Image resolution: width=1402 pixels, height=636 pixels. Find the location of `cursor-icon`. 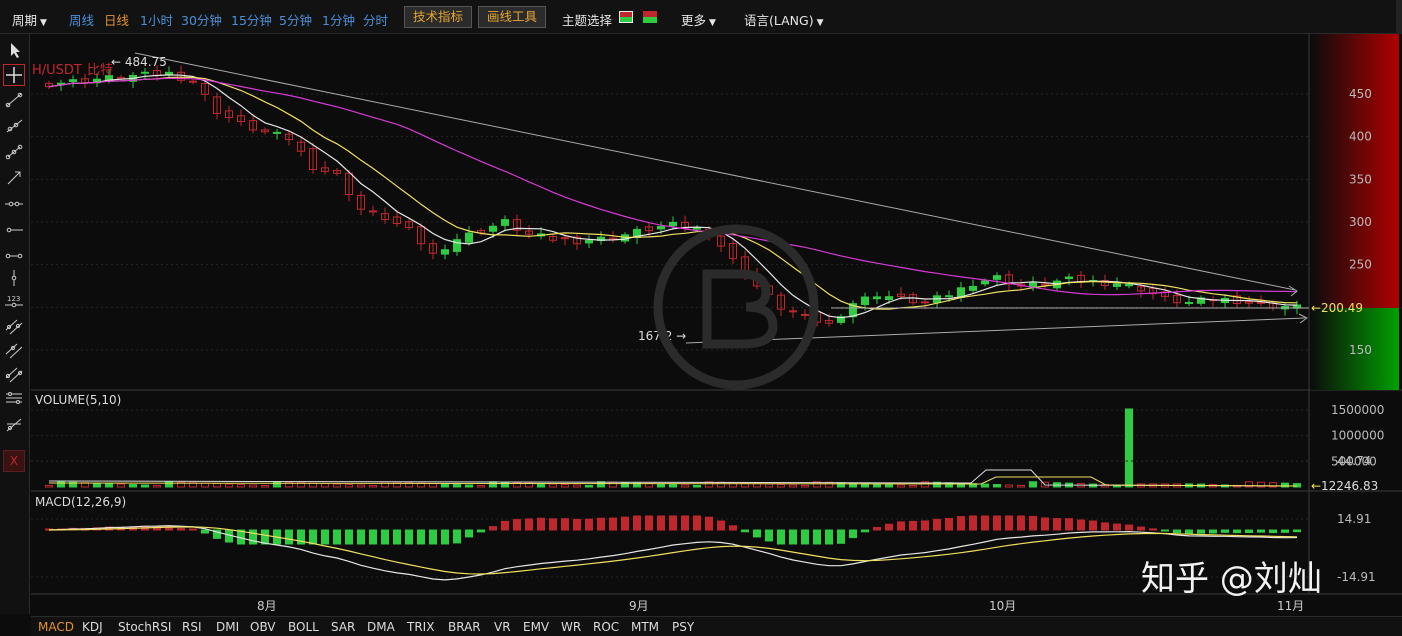

cursor-icon is located at coordinates (14, 50).